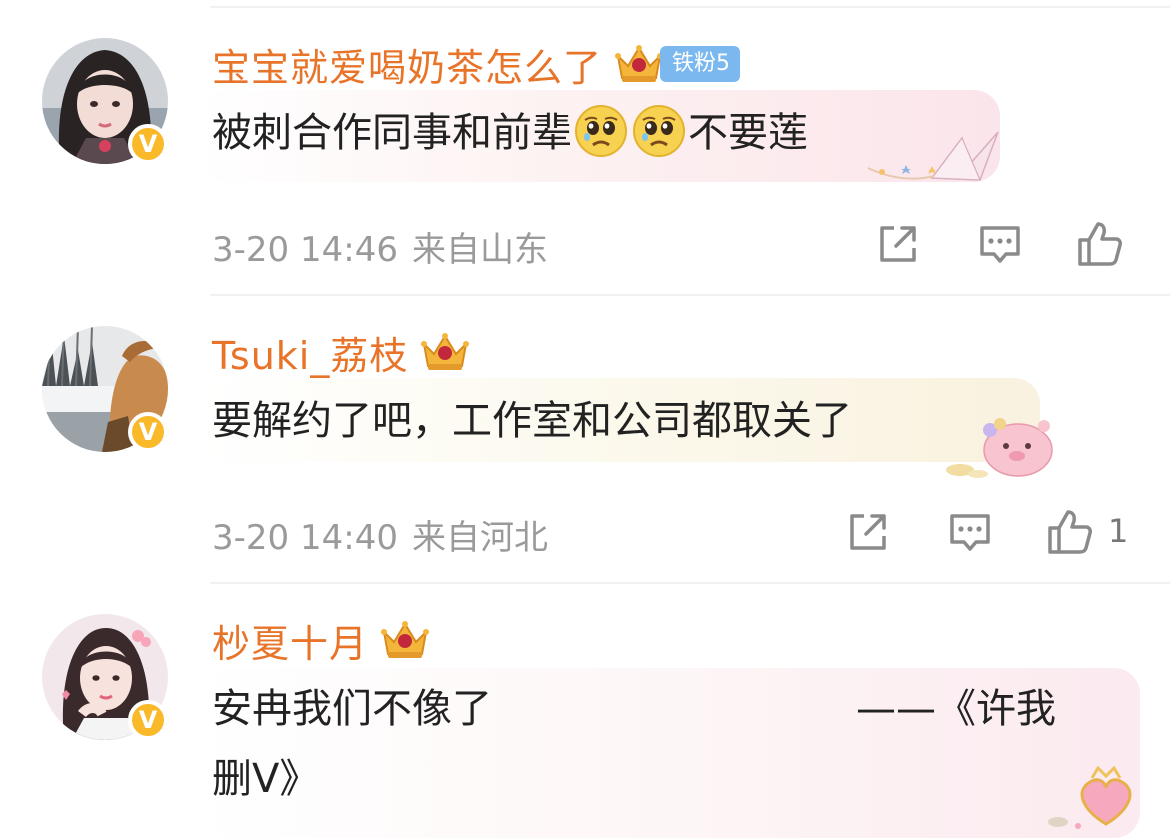  Describe the element at coordinates (392, 133) in the screenshot. I see `comment-text-main: 被刺合作同事和前辈` at that location.